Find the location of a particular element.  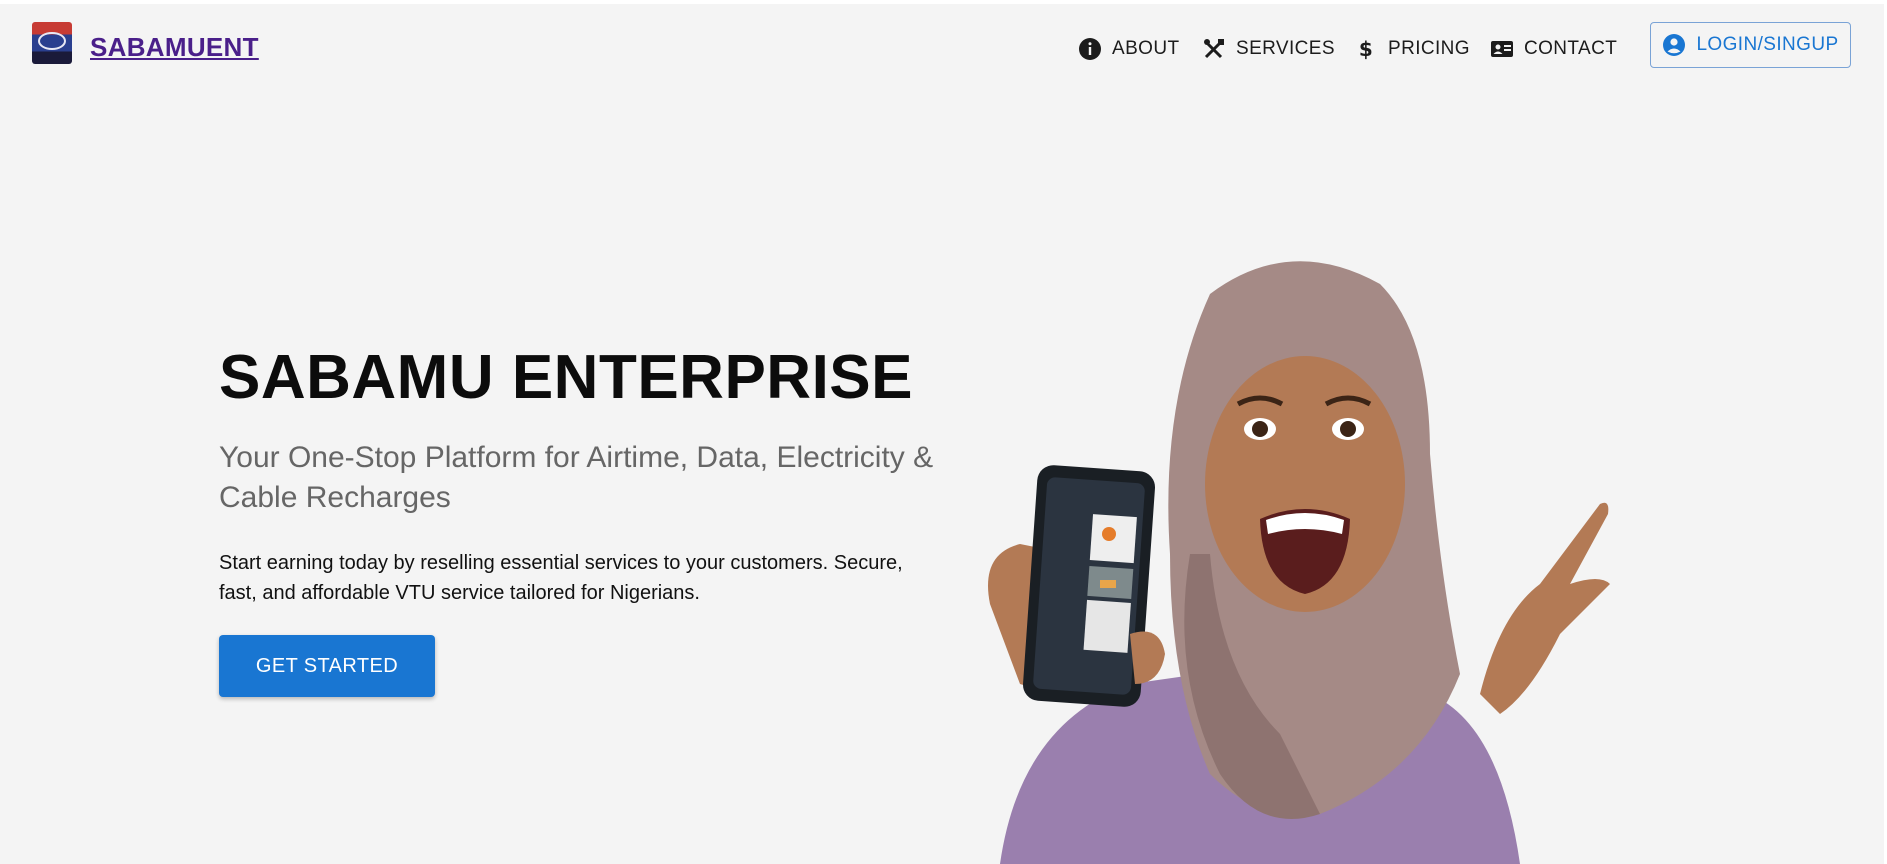

nav-contact-label: CONTACT is located at coordinates (1571, 48).